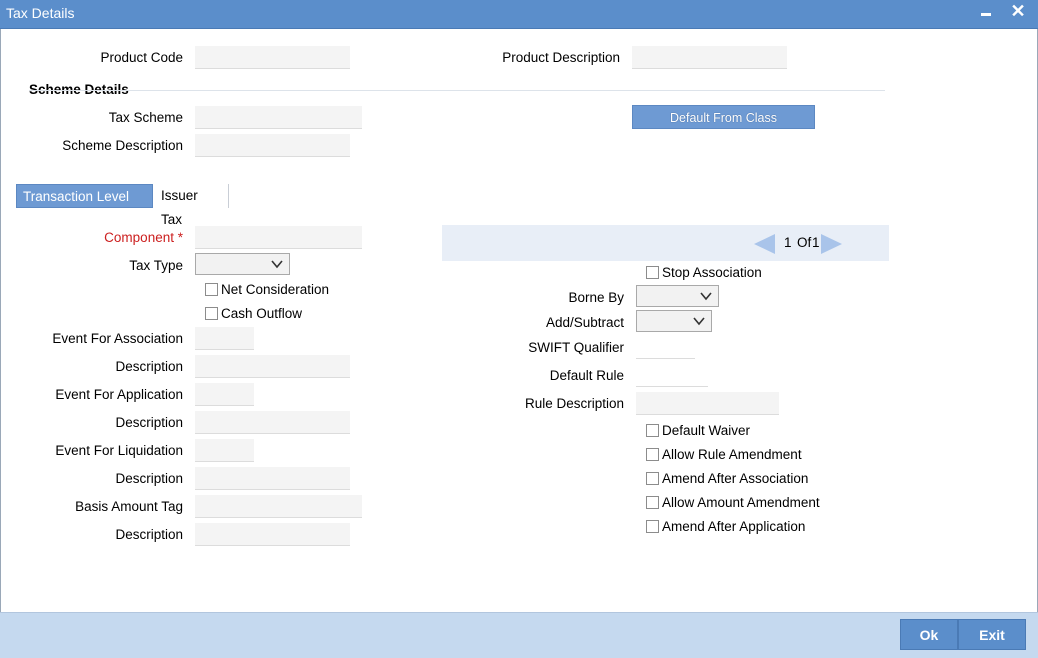 The width and height of the screenshot is (1038, 658). What do you see at coordinates (929, 634) in the screenshot?
I see `ok-button: Ok` at bounding box center [929, 634].